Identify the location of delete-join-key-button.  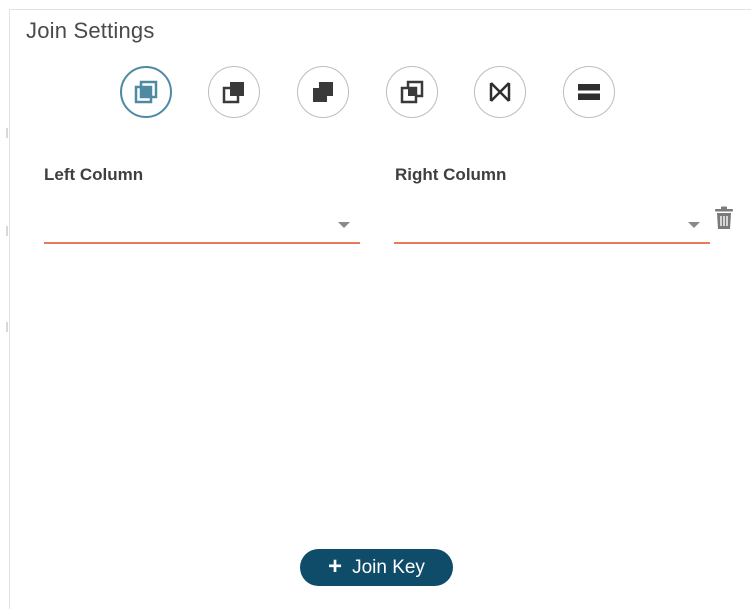
(724, 220).